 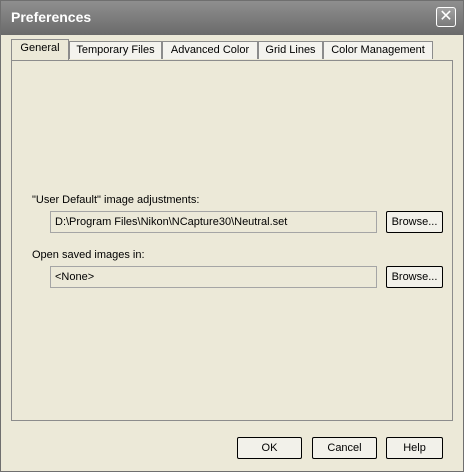 I want to click on dialog-title: Preferences, so click(x=51, y=17).